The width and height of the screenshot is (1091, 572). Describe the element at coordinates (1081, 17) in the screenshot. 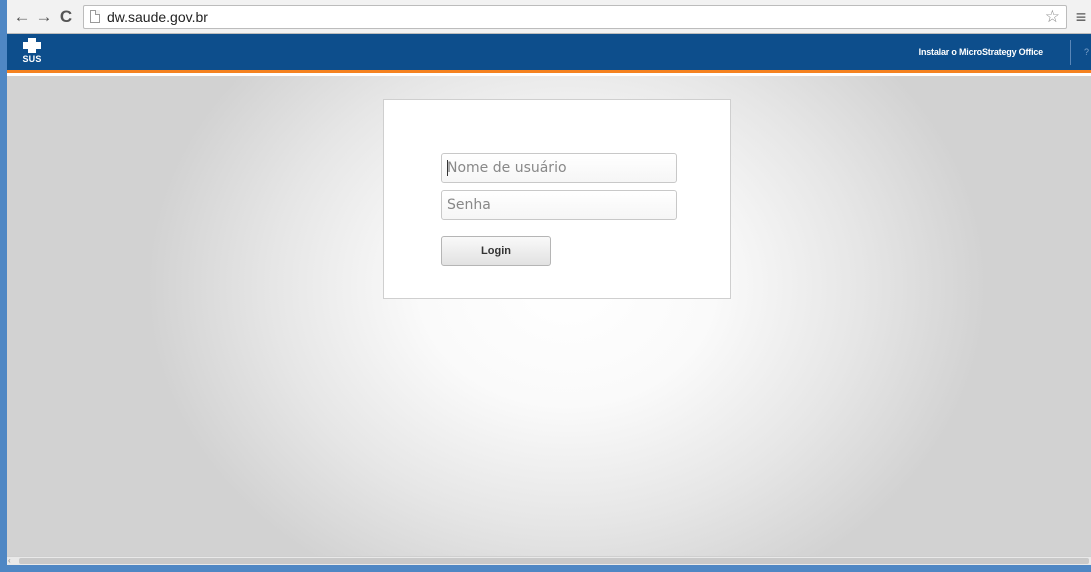

I see `browser-menu-icon: ≡` at that location.